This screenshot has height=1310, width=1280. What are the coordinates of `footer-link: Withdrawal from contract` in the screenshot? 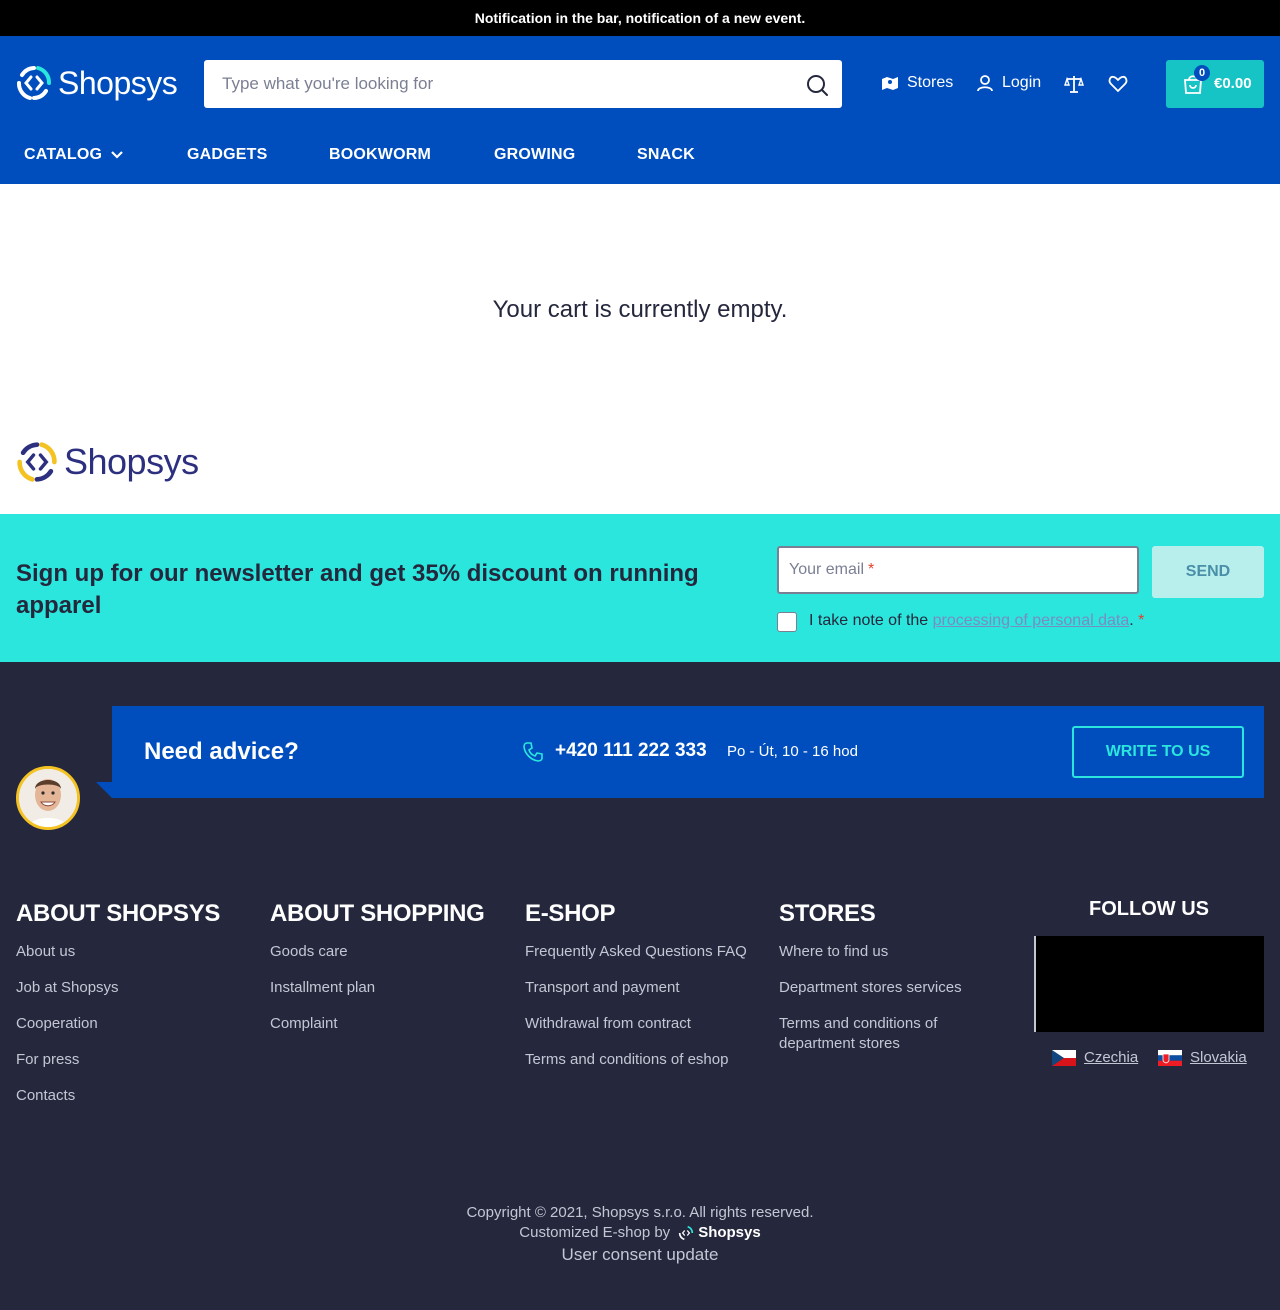 It's located at (645, 1024).